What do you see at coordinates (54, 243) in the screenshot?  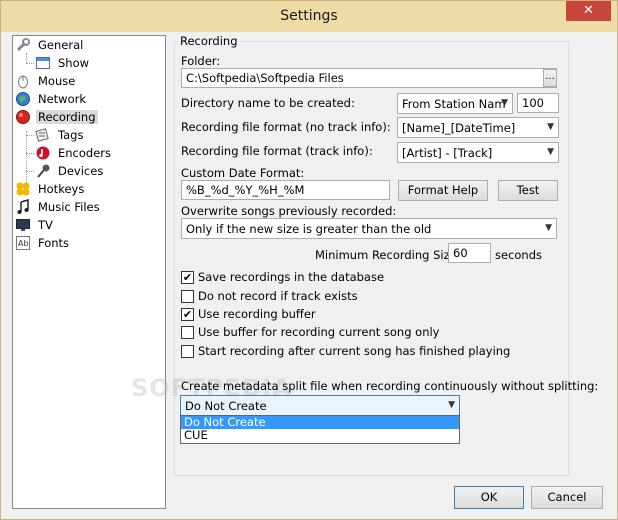 I see `tree-label: Fonts` at bounding box center [54, 243].